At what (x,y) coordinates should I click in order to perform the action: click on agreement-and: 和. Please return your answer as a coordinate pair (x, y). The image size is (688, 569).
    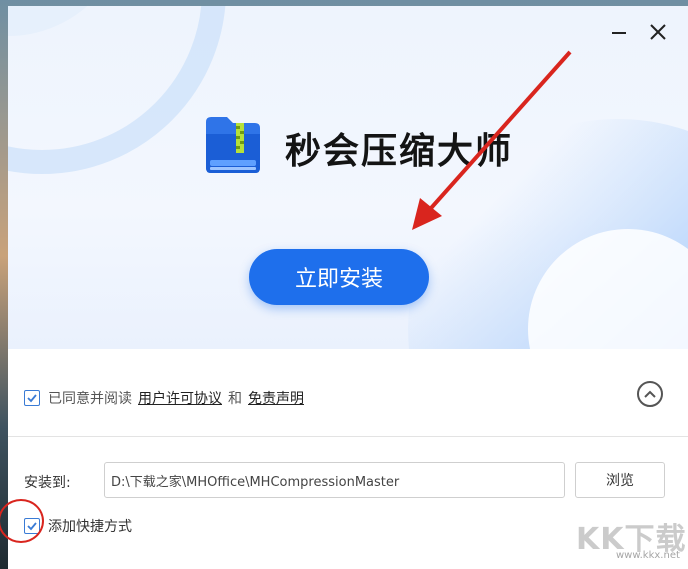
    Looking at the image, I should click on (235, 399).